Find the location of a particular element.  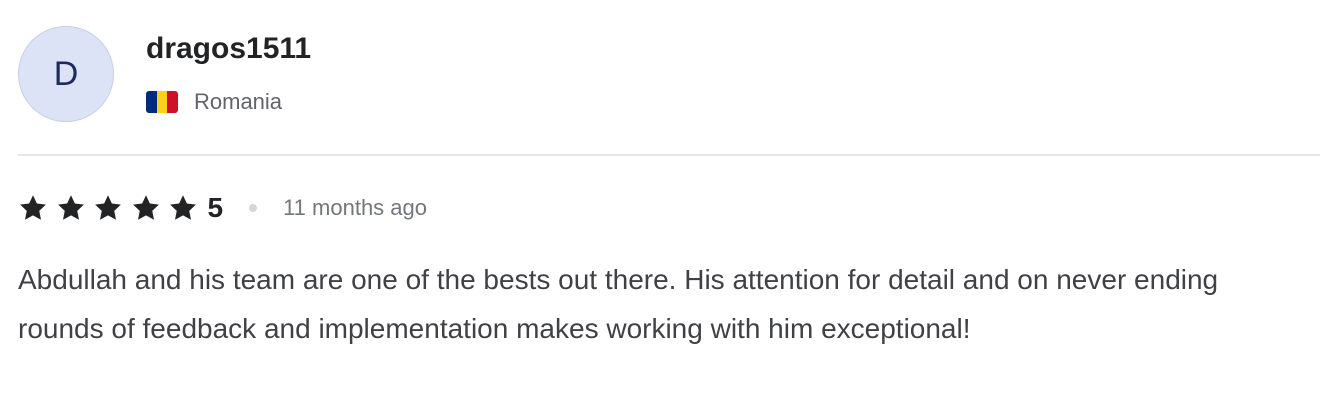

reviewer-country: Romania is located at coordinates (214, 102).